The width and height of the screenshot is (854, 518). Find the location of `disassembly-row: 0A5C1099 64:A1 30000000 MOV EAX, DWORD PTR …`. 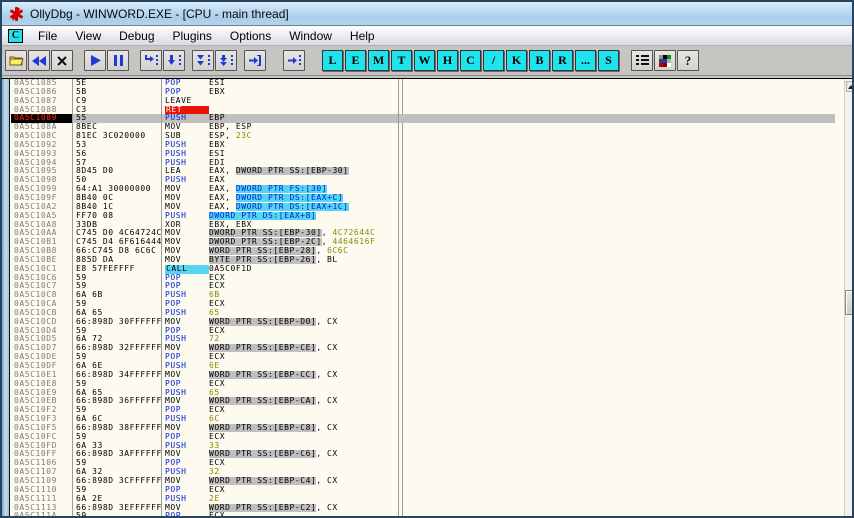

disassembly-row: 0A5C1099 64:A1 30000000 MOV EAX, DWORD PTR … is located at coordinates (423, 189).